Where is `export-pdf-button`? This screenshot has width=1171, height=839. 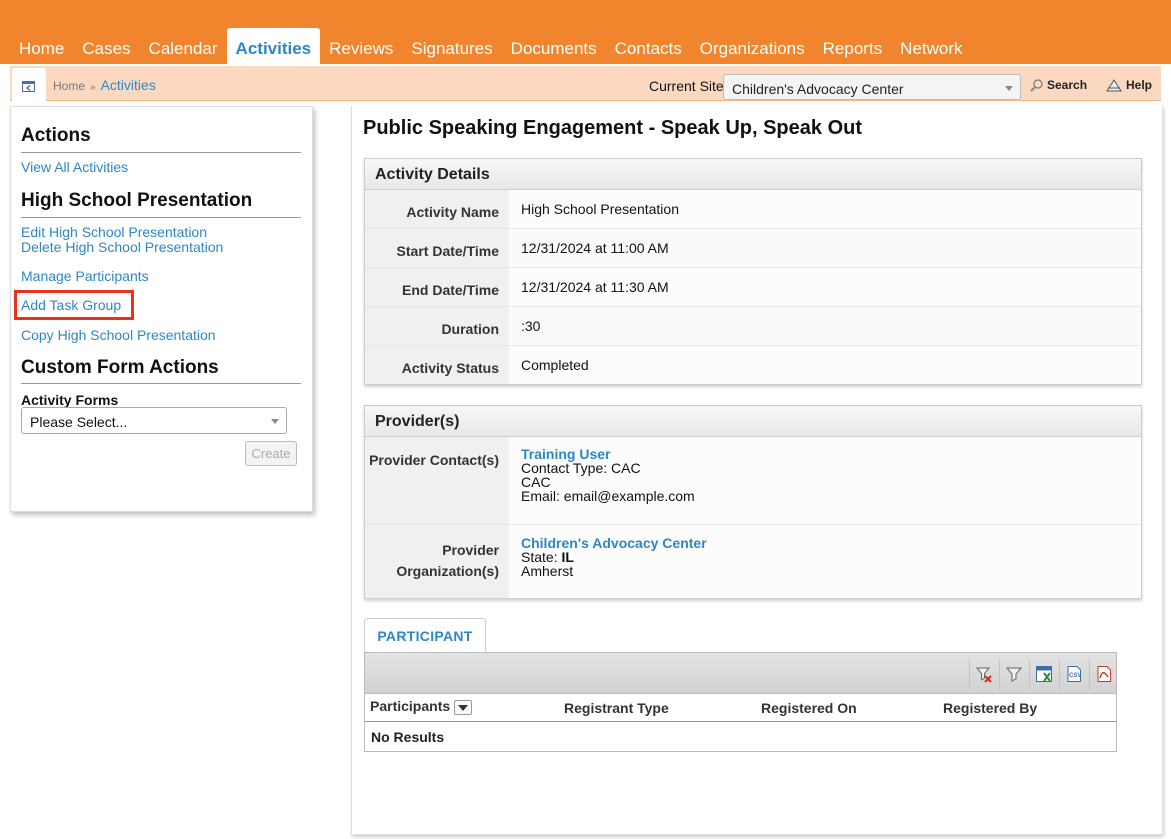
export-pdf-button is located at coordinates (1103, 674).